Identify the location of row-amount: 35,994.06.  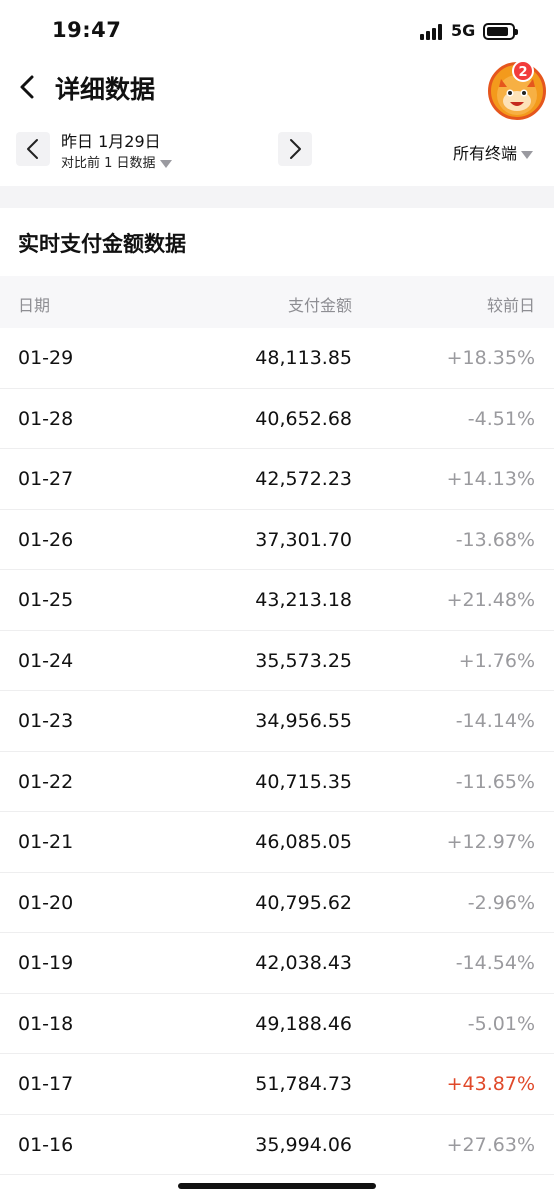
(303, 1144).